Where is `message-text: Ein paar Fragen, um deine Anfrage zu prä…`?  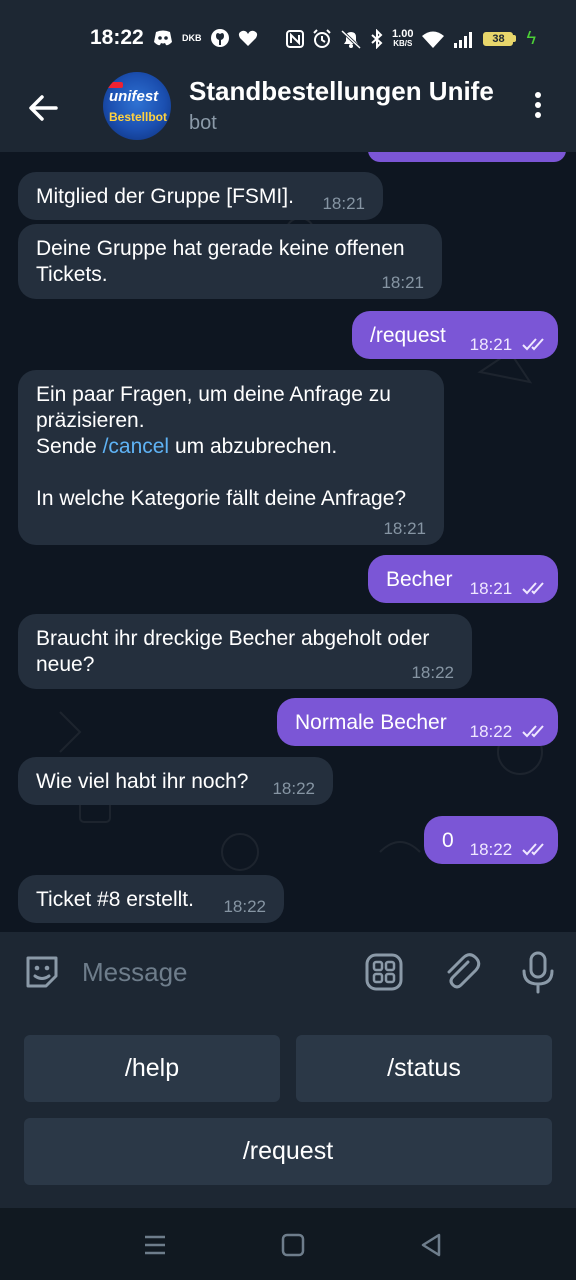 message-text: Ein paar Fragen, um deine Anfrage zu prä… is located at coordinates (231, 447).